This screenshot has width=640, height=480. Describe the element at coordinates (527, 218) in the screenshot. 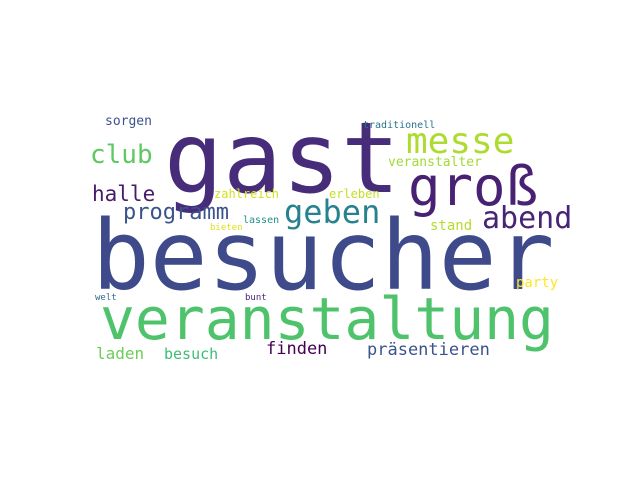

I see `word-abend: abend` at that location.